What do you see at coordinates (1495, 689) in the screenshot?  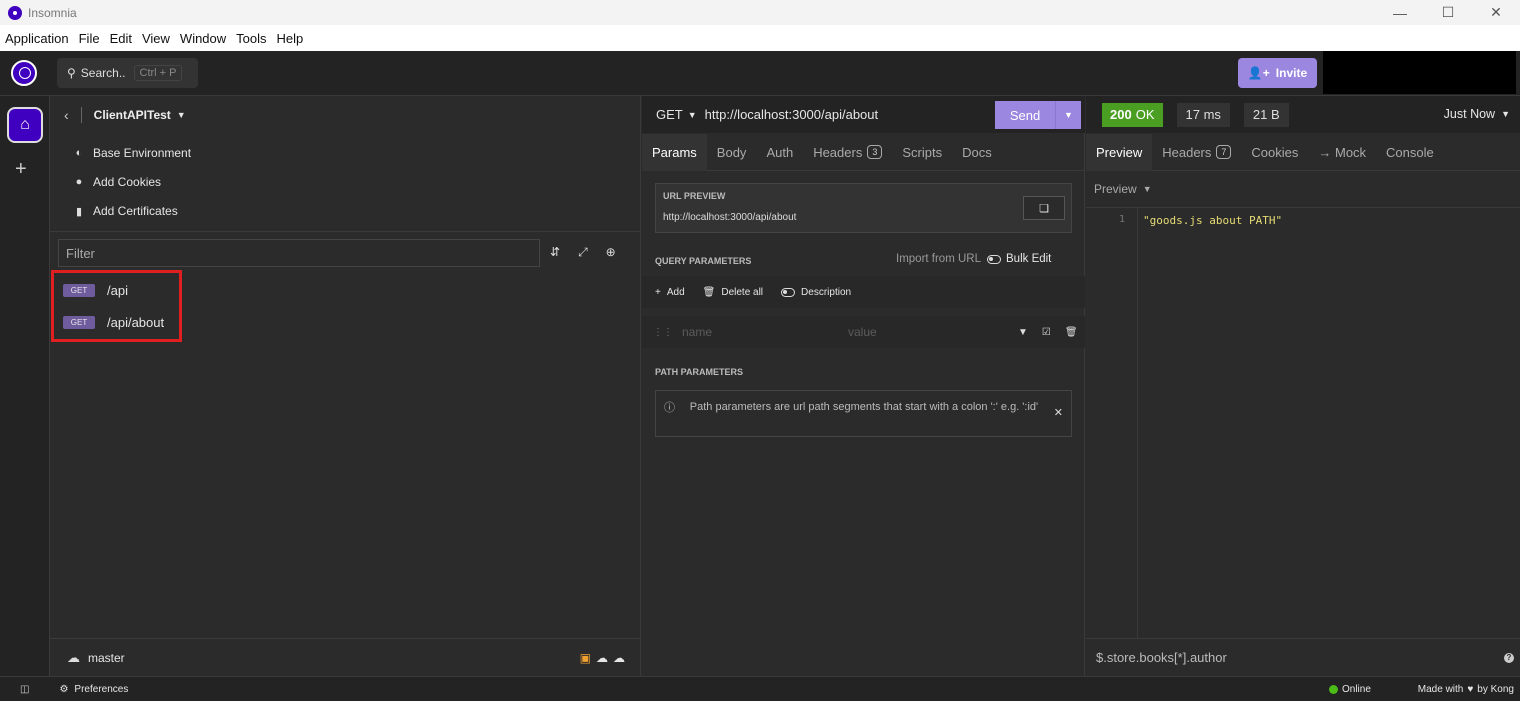 I see `by-label: by Kong` at bounding box center [1495, 689].